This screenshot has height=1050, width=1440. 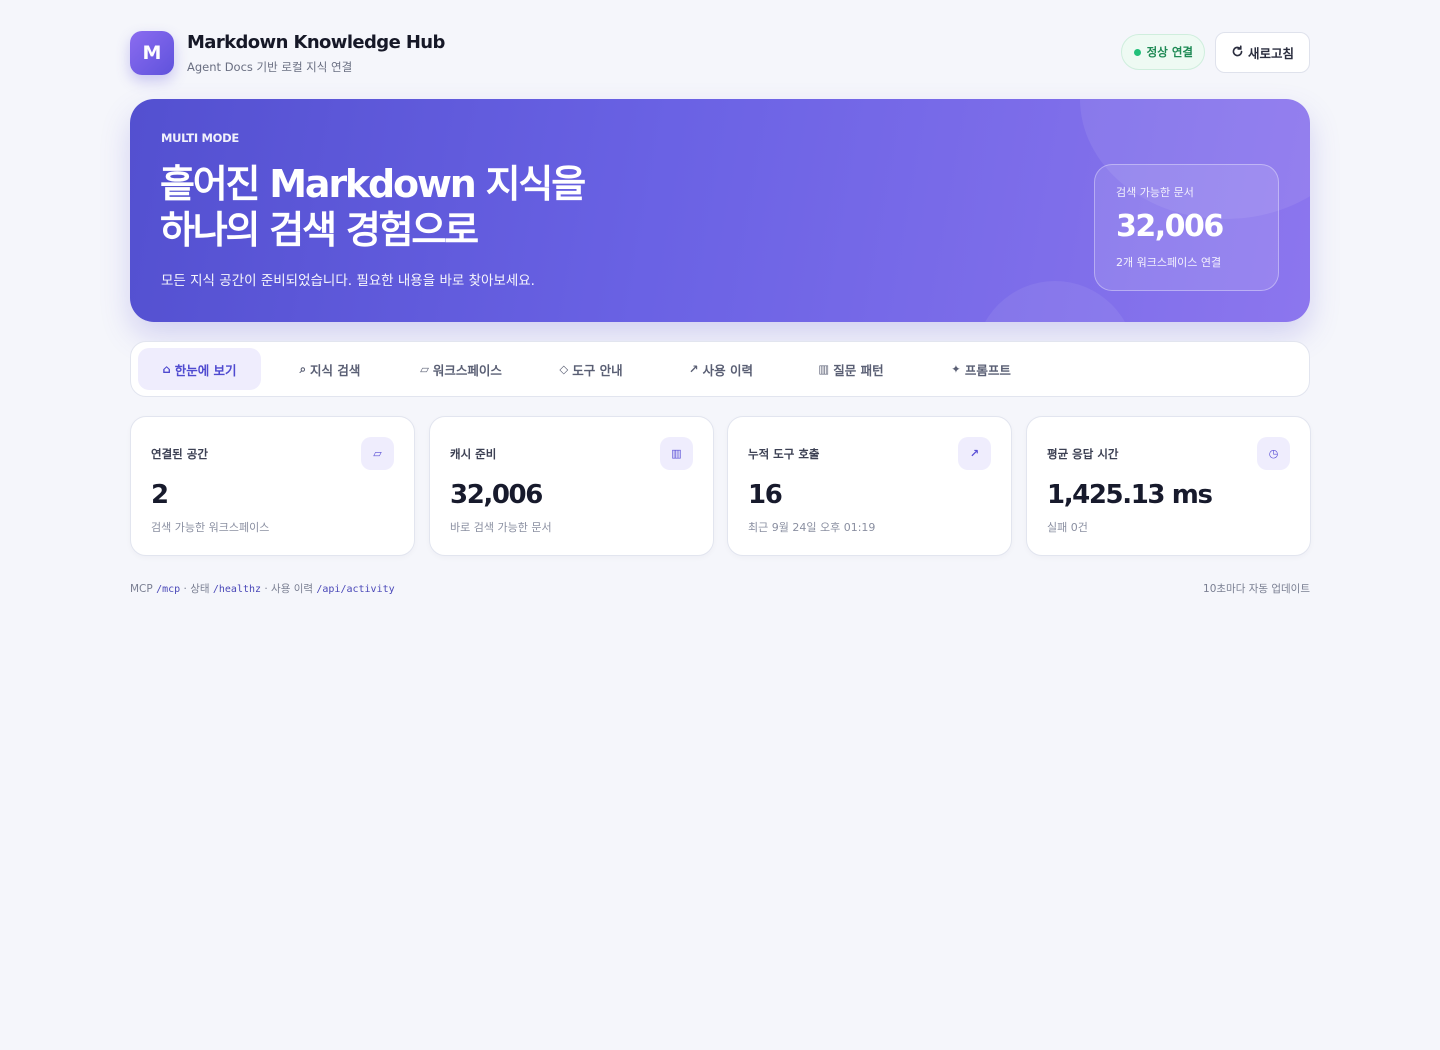 What do you see at coordinates (1067, 527) in the screenshot?
I see `card-sub: 실패 0건` at bounding box center [1067, 527].